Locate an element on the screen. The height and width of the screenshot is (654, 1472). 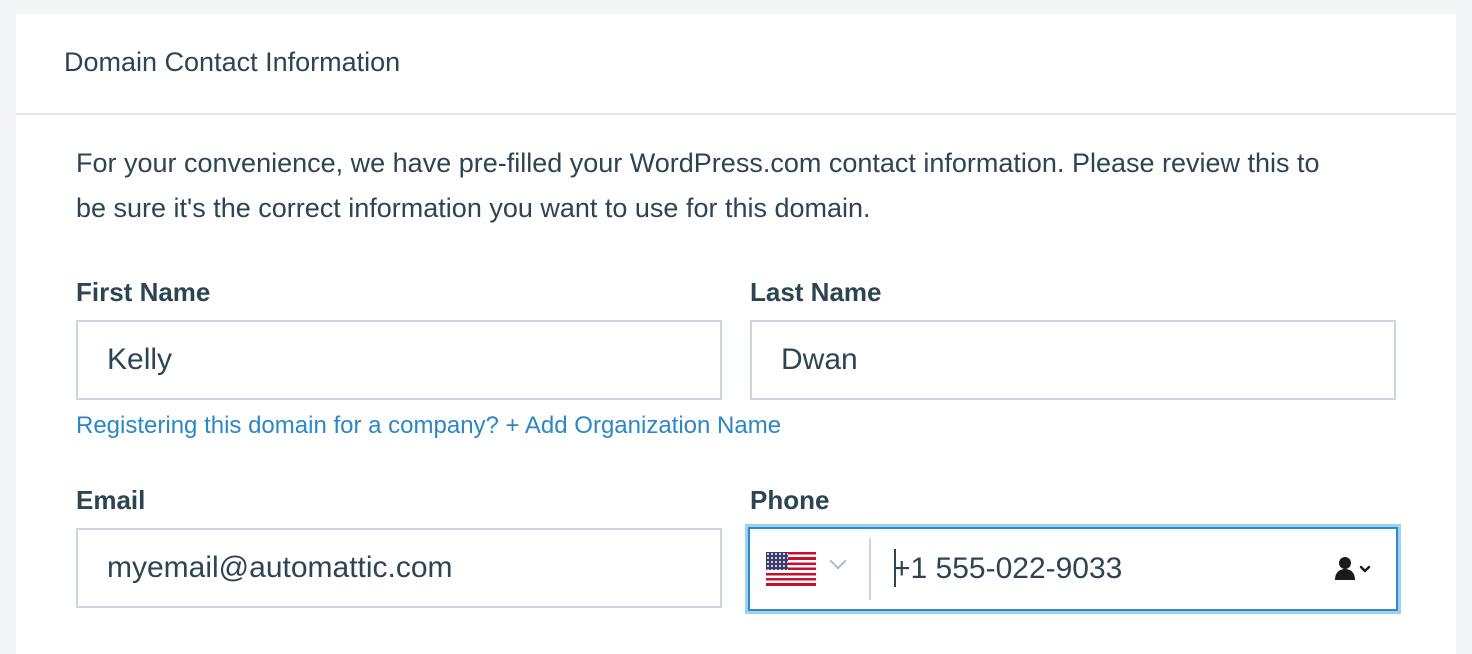
country-code-select is located at coordinates (809, 569).